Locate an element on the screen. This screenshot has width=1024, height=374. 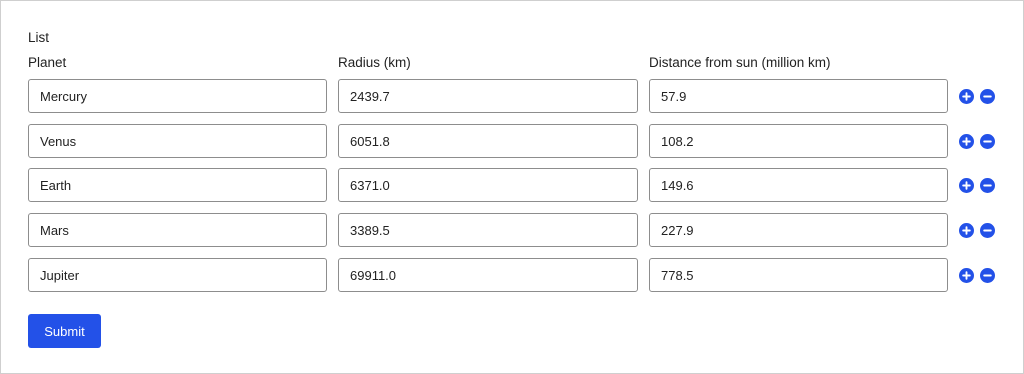
submit-button: Submit is located at coordinates (64, 331).